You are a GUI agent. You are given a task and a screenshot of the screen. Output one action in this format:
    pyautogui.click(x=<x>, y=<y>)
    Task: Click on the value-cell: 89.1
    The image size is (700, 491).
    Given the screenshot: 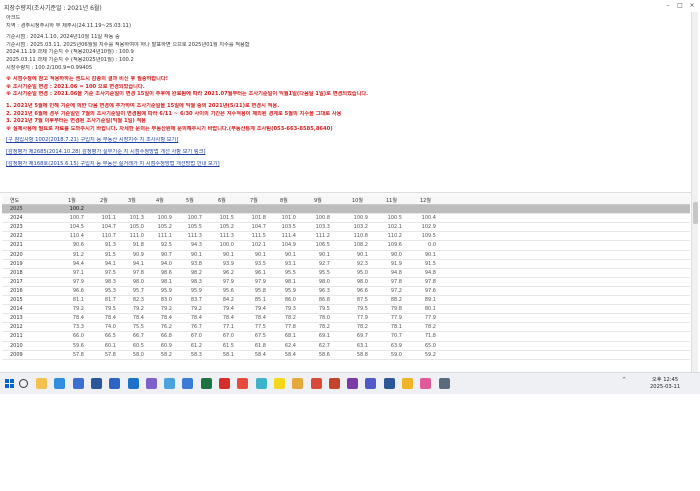 What is the action you would take?
    pyautogui.click(x=430, y=300)
    